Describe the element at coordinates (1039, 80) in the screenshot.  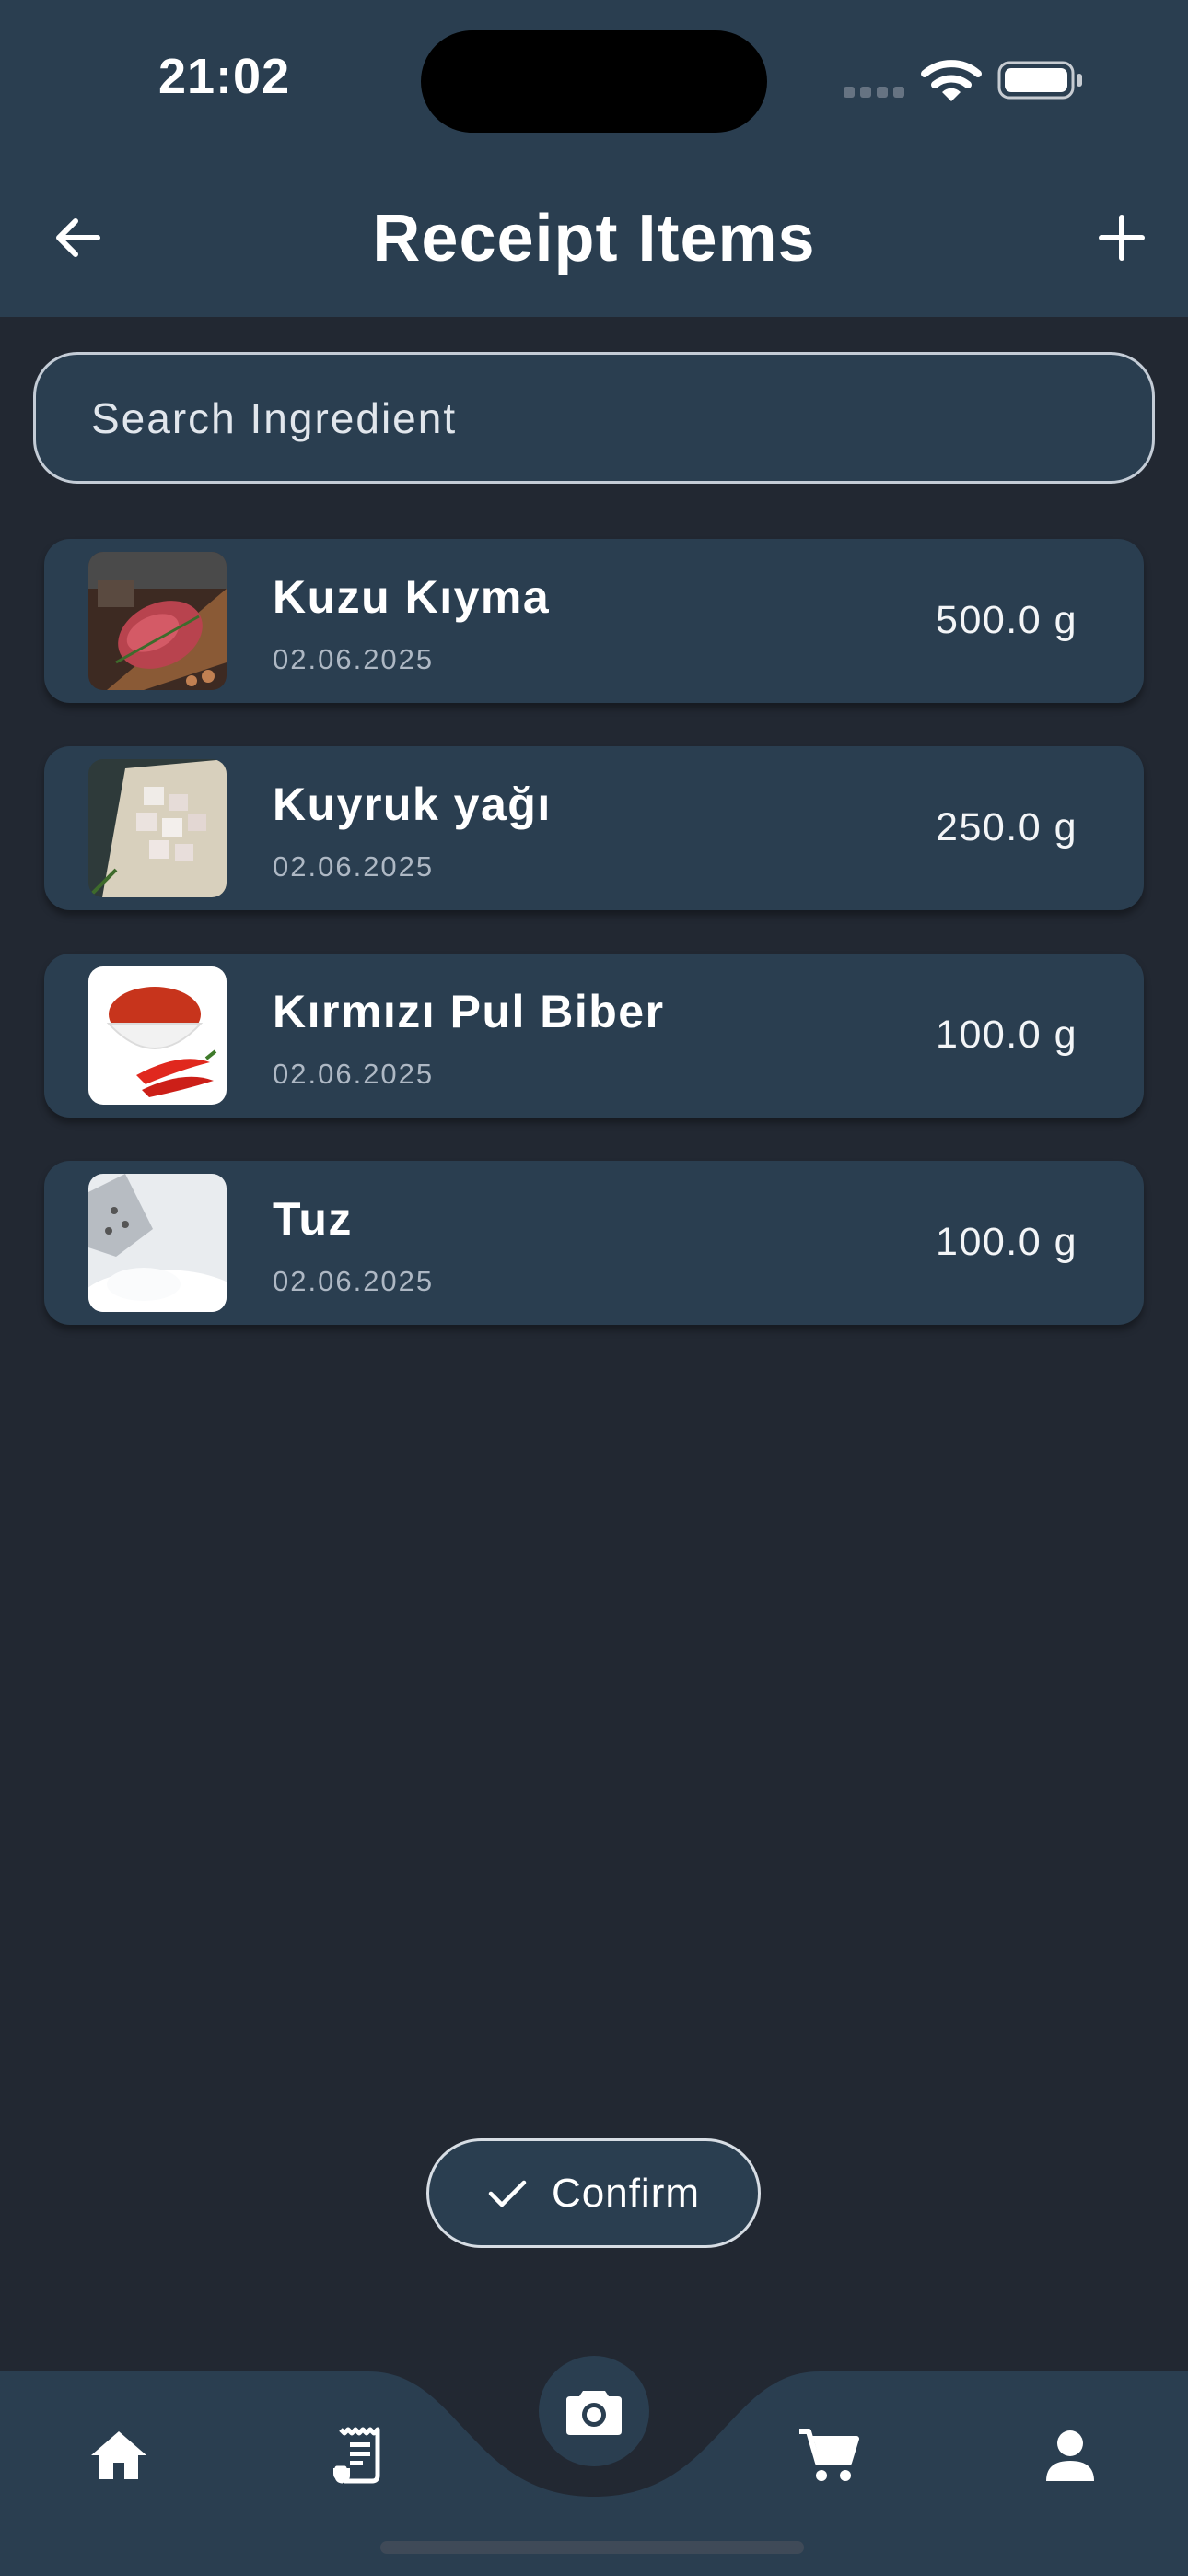
I see `battery-icon` at that location.